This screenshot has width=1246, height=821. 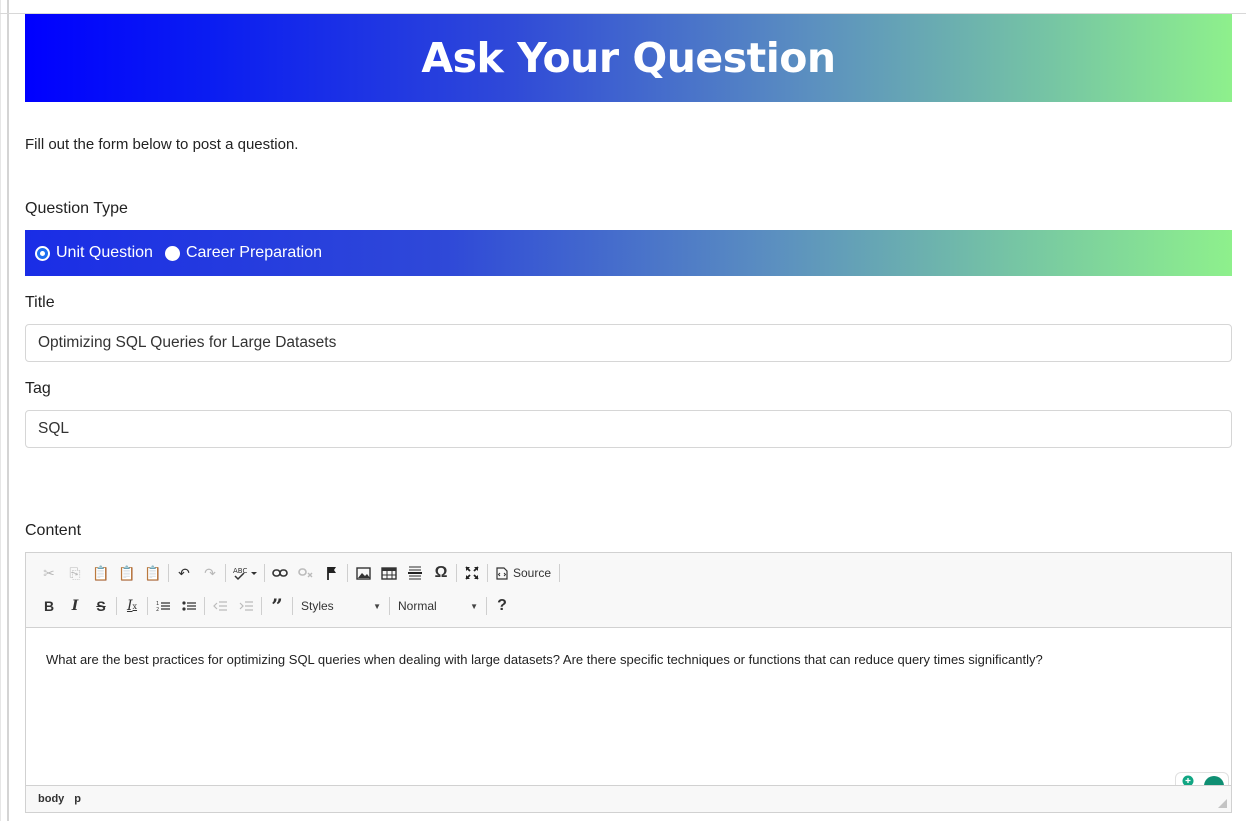 What do you see at coordinates (184, 573) in the screenshot?
I see `undo-icon: ↶` at bounding box center [184, 573].